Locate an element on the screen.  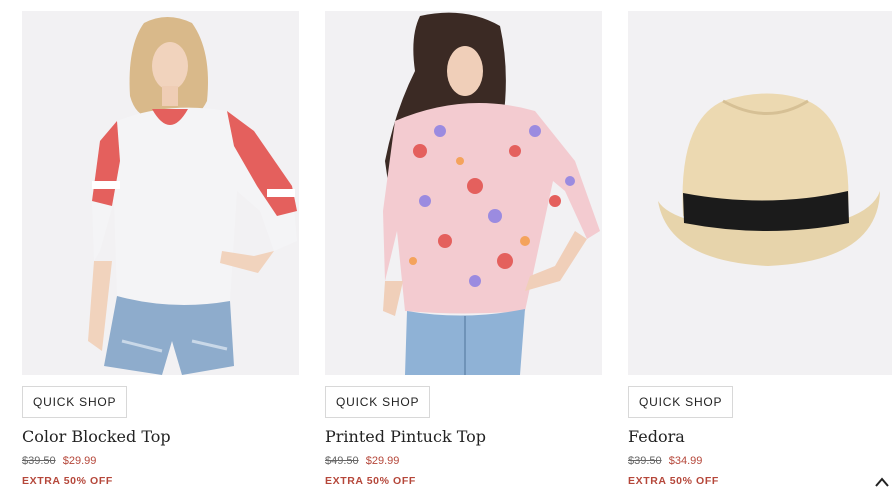
original-price: $49.50 is located at coordinates (342, 461).